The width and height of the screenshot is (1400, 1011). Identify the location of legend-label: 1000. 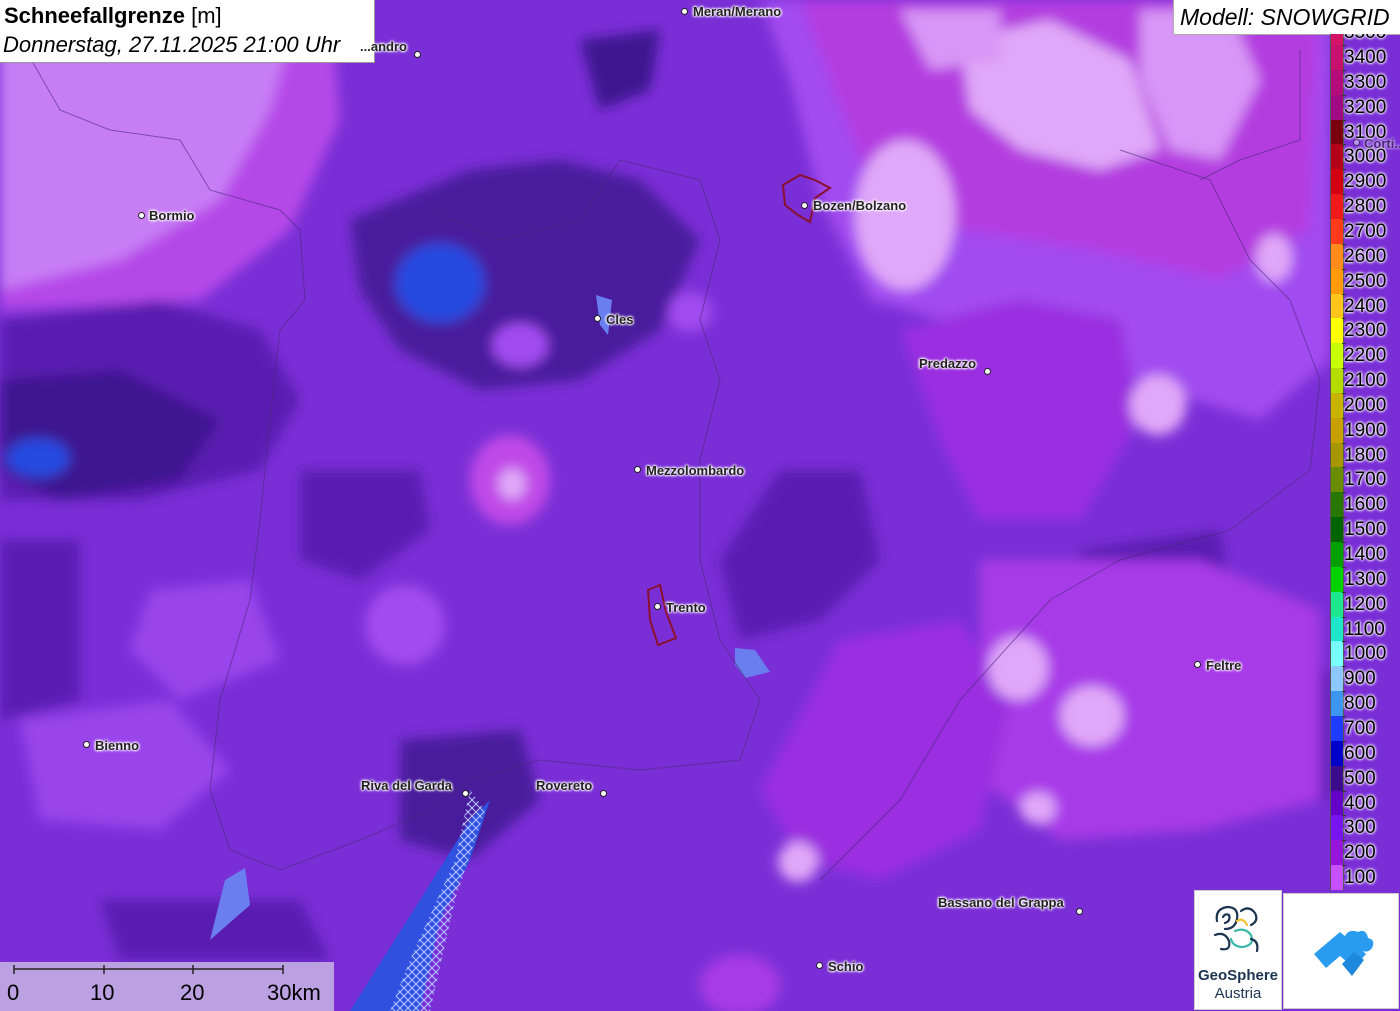
(1365, 654).